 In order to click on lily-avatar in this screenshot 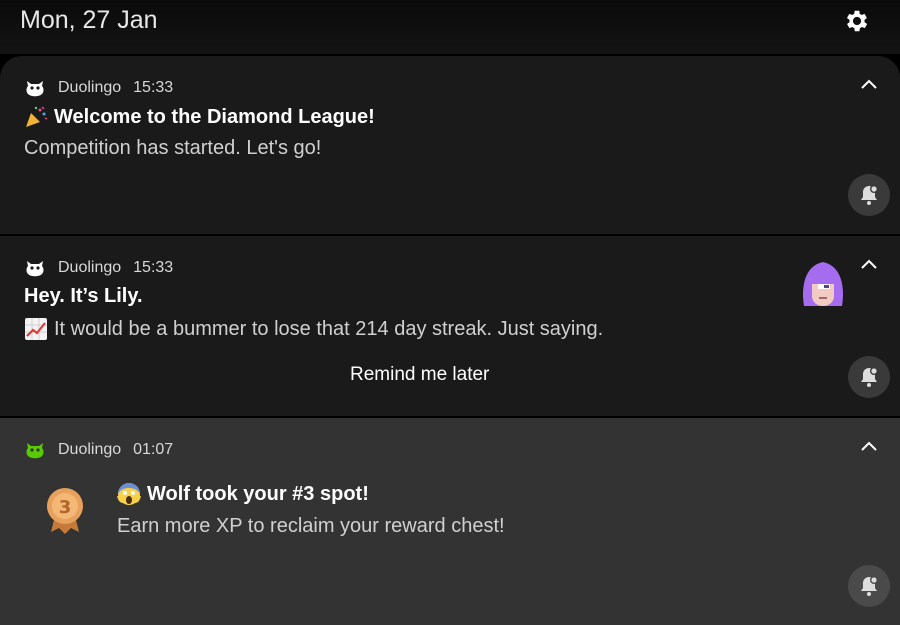, I will do `click(823, 284)`.